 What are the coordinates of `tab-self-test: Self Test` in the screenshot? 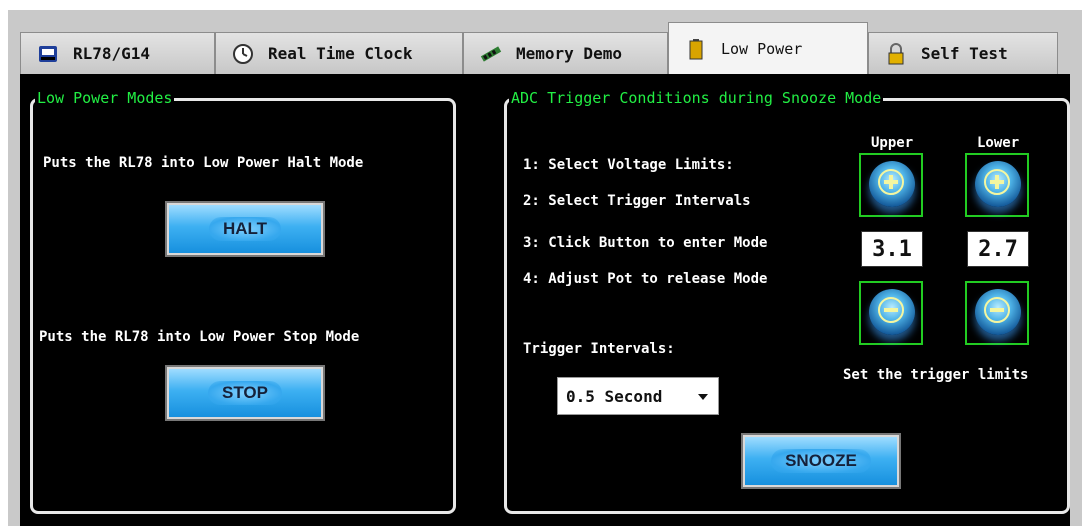 It's located at (963, 53).